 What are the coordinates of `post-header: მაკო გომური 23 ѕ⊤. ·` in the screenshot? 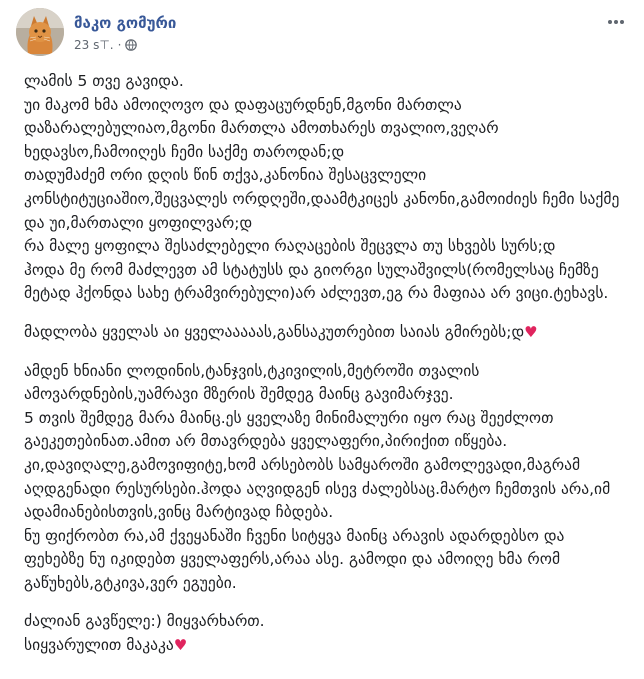 It's located at (322, 33).